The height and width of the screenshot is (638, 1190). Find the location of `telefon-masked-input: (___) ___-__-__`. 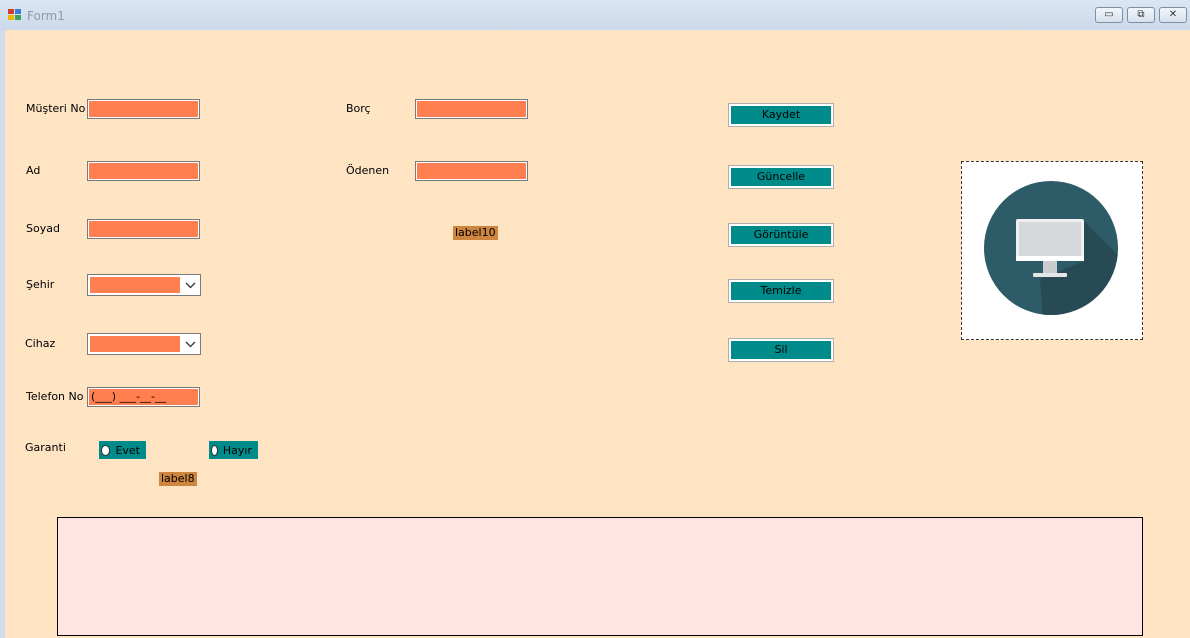

telefon-masked-input: (___) ___-__-__ is located at coordinates (143, 397).